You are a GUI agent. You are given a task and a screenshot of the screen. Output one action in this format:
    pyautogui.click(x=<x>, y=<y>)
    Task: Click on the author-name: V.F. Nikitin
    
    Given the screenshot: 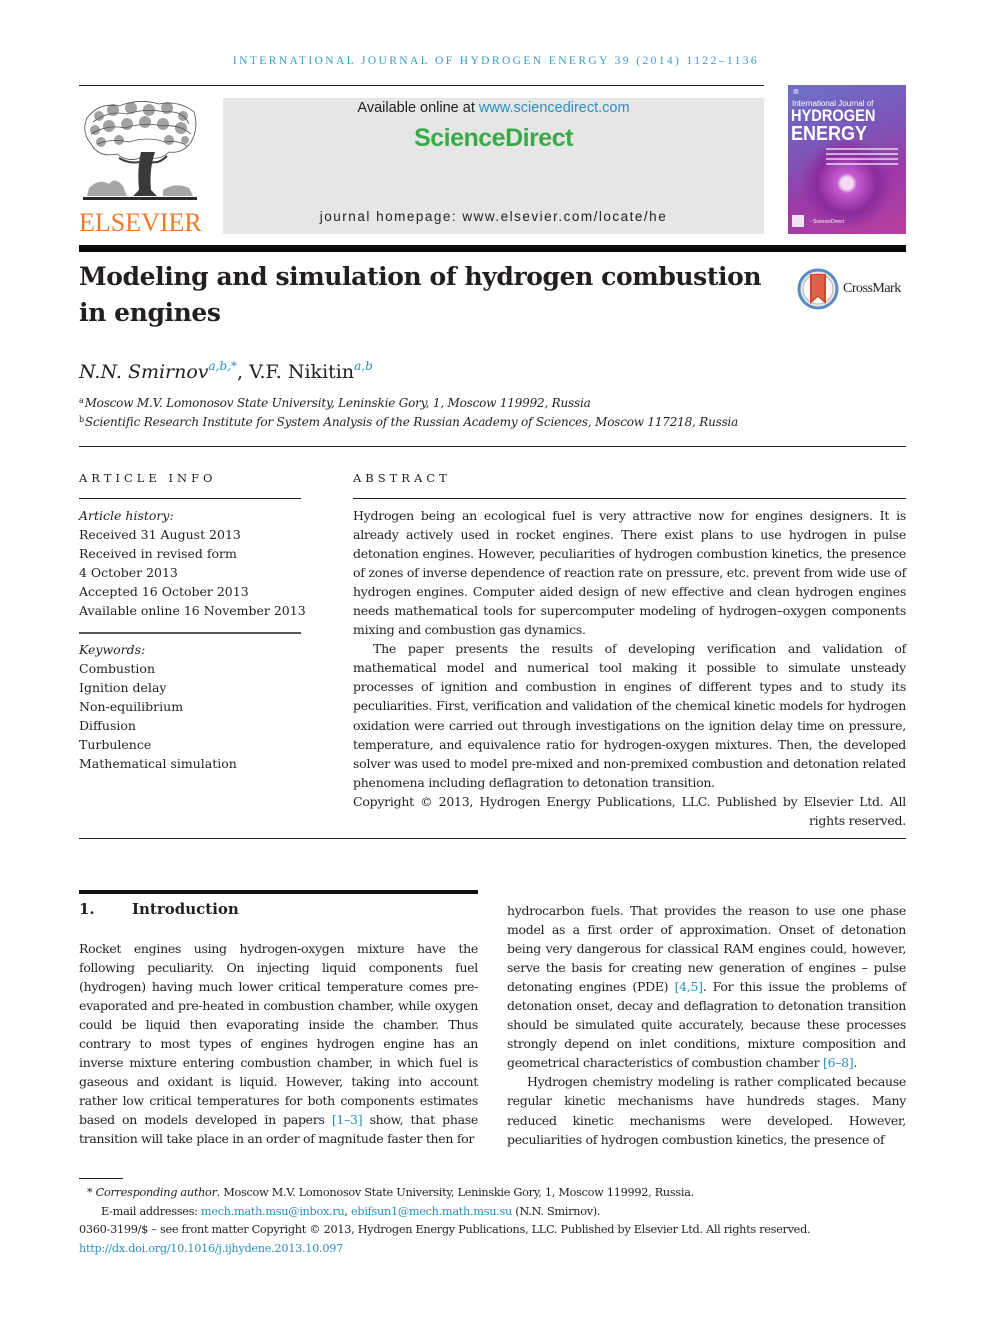 What is the action you would take?
    pyautogui.click(x=301, y=372)
    